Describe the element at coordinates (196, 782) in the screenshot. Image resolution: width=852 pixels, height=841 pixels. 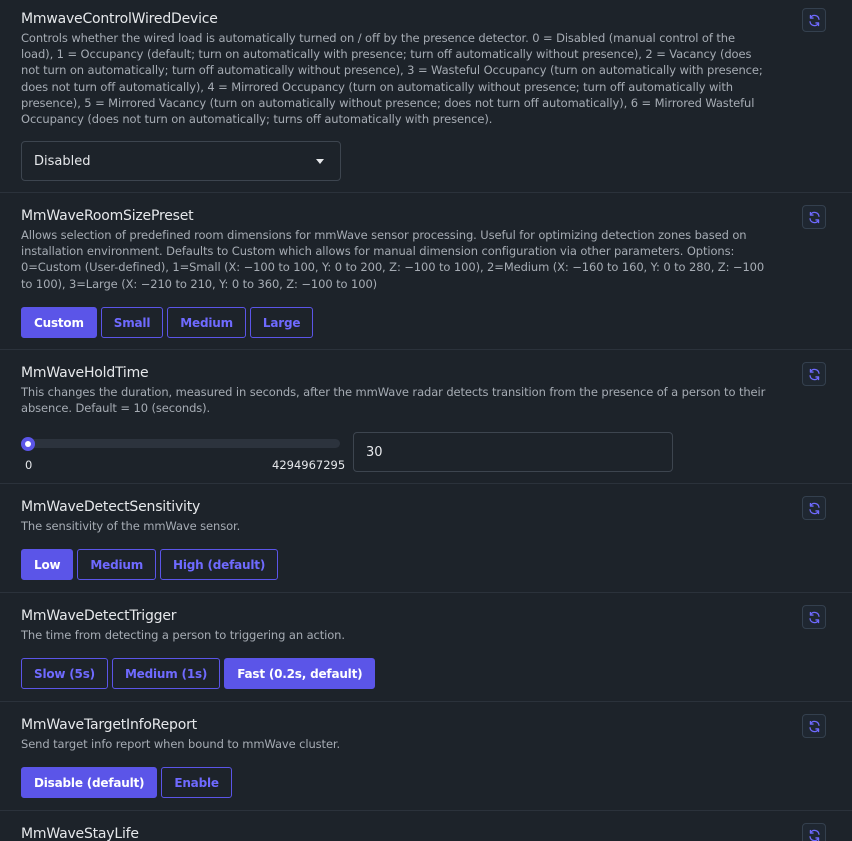
I see `option-enable: Enable` at that location.